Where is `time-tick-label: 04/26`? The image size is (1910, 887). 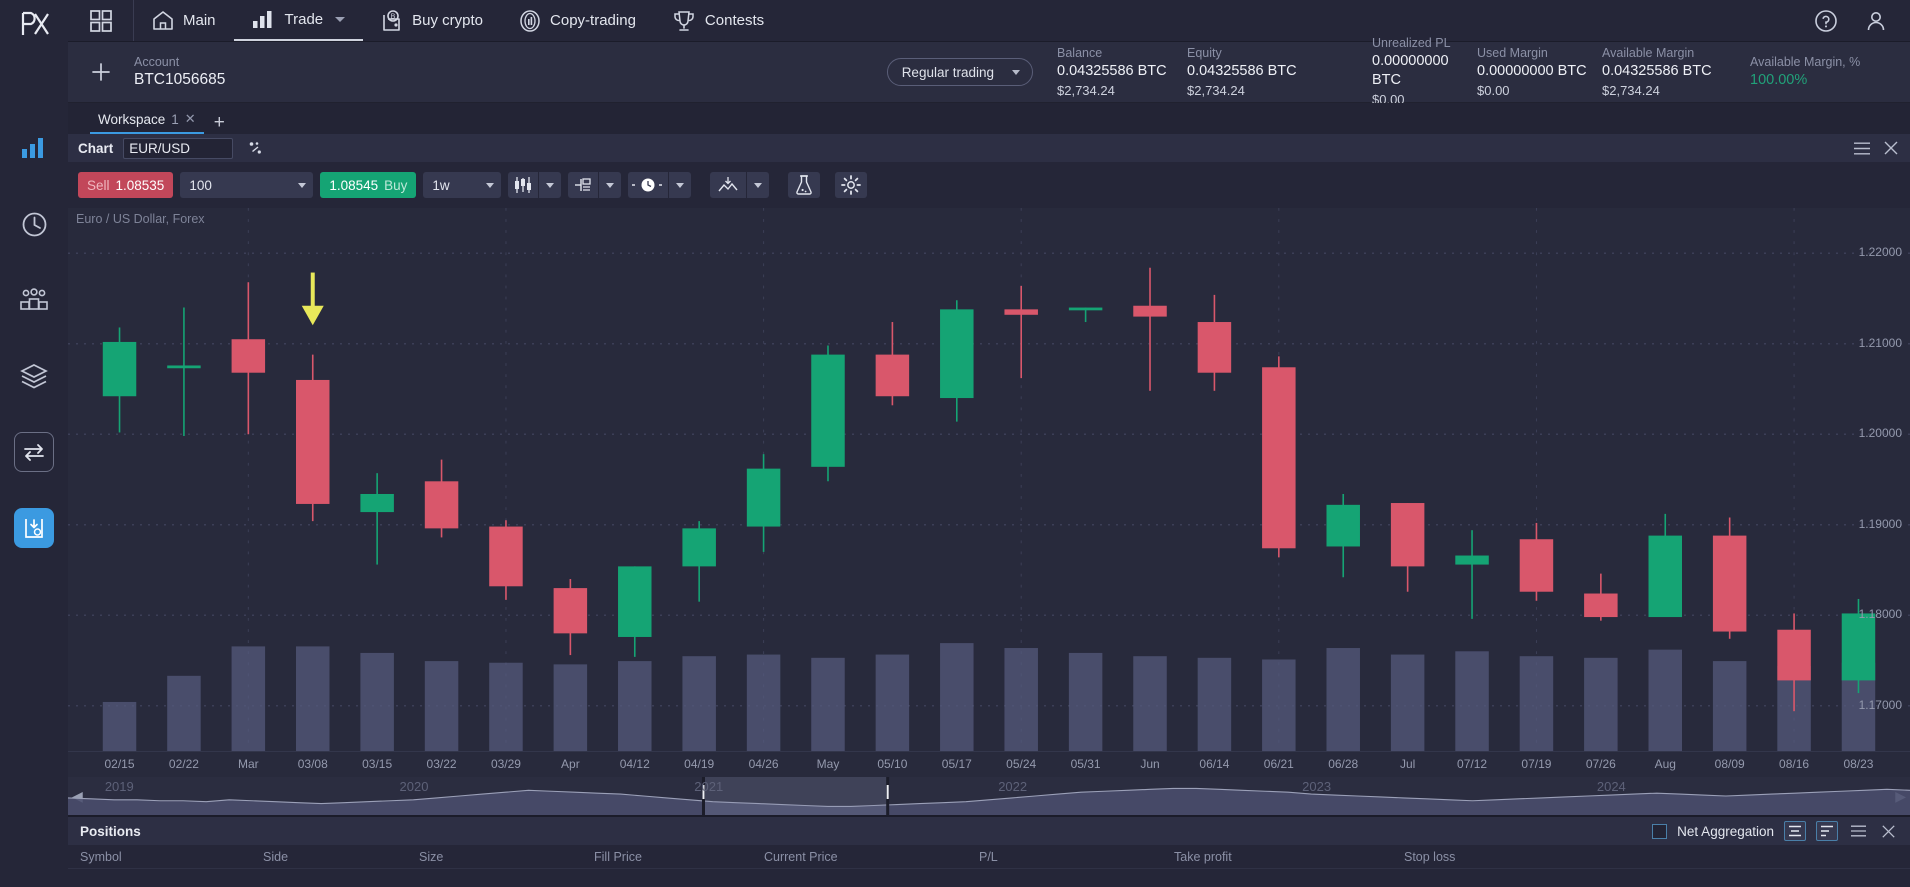 time-tick-label: 04/26 is located at coordinates (763, 764).